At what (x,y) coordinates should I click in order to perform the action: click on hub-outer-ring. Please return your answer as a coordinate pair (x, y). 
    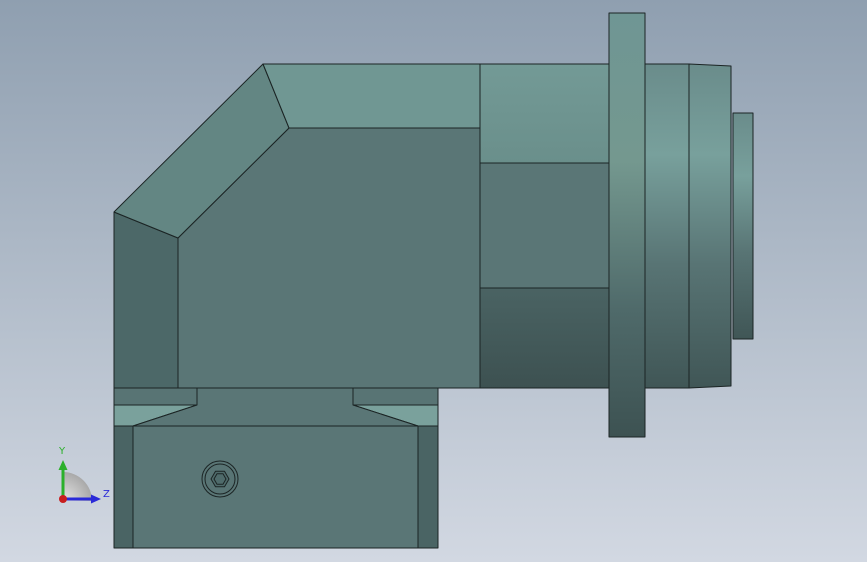
    Looking at the image, I should click on (710, 226).